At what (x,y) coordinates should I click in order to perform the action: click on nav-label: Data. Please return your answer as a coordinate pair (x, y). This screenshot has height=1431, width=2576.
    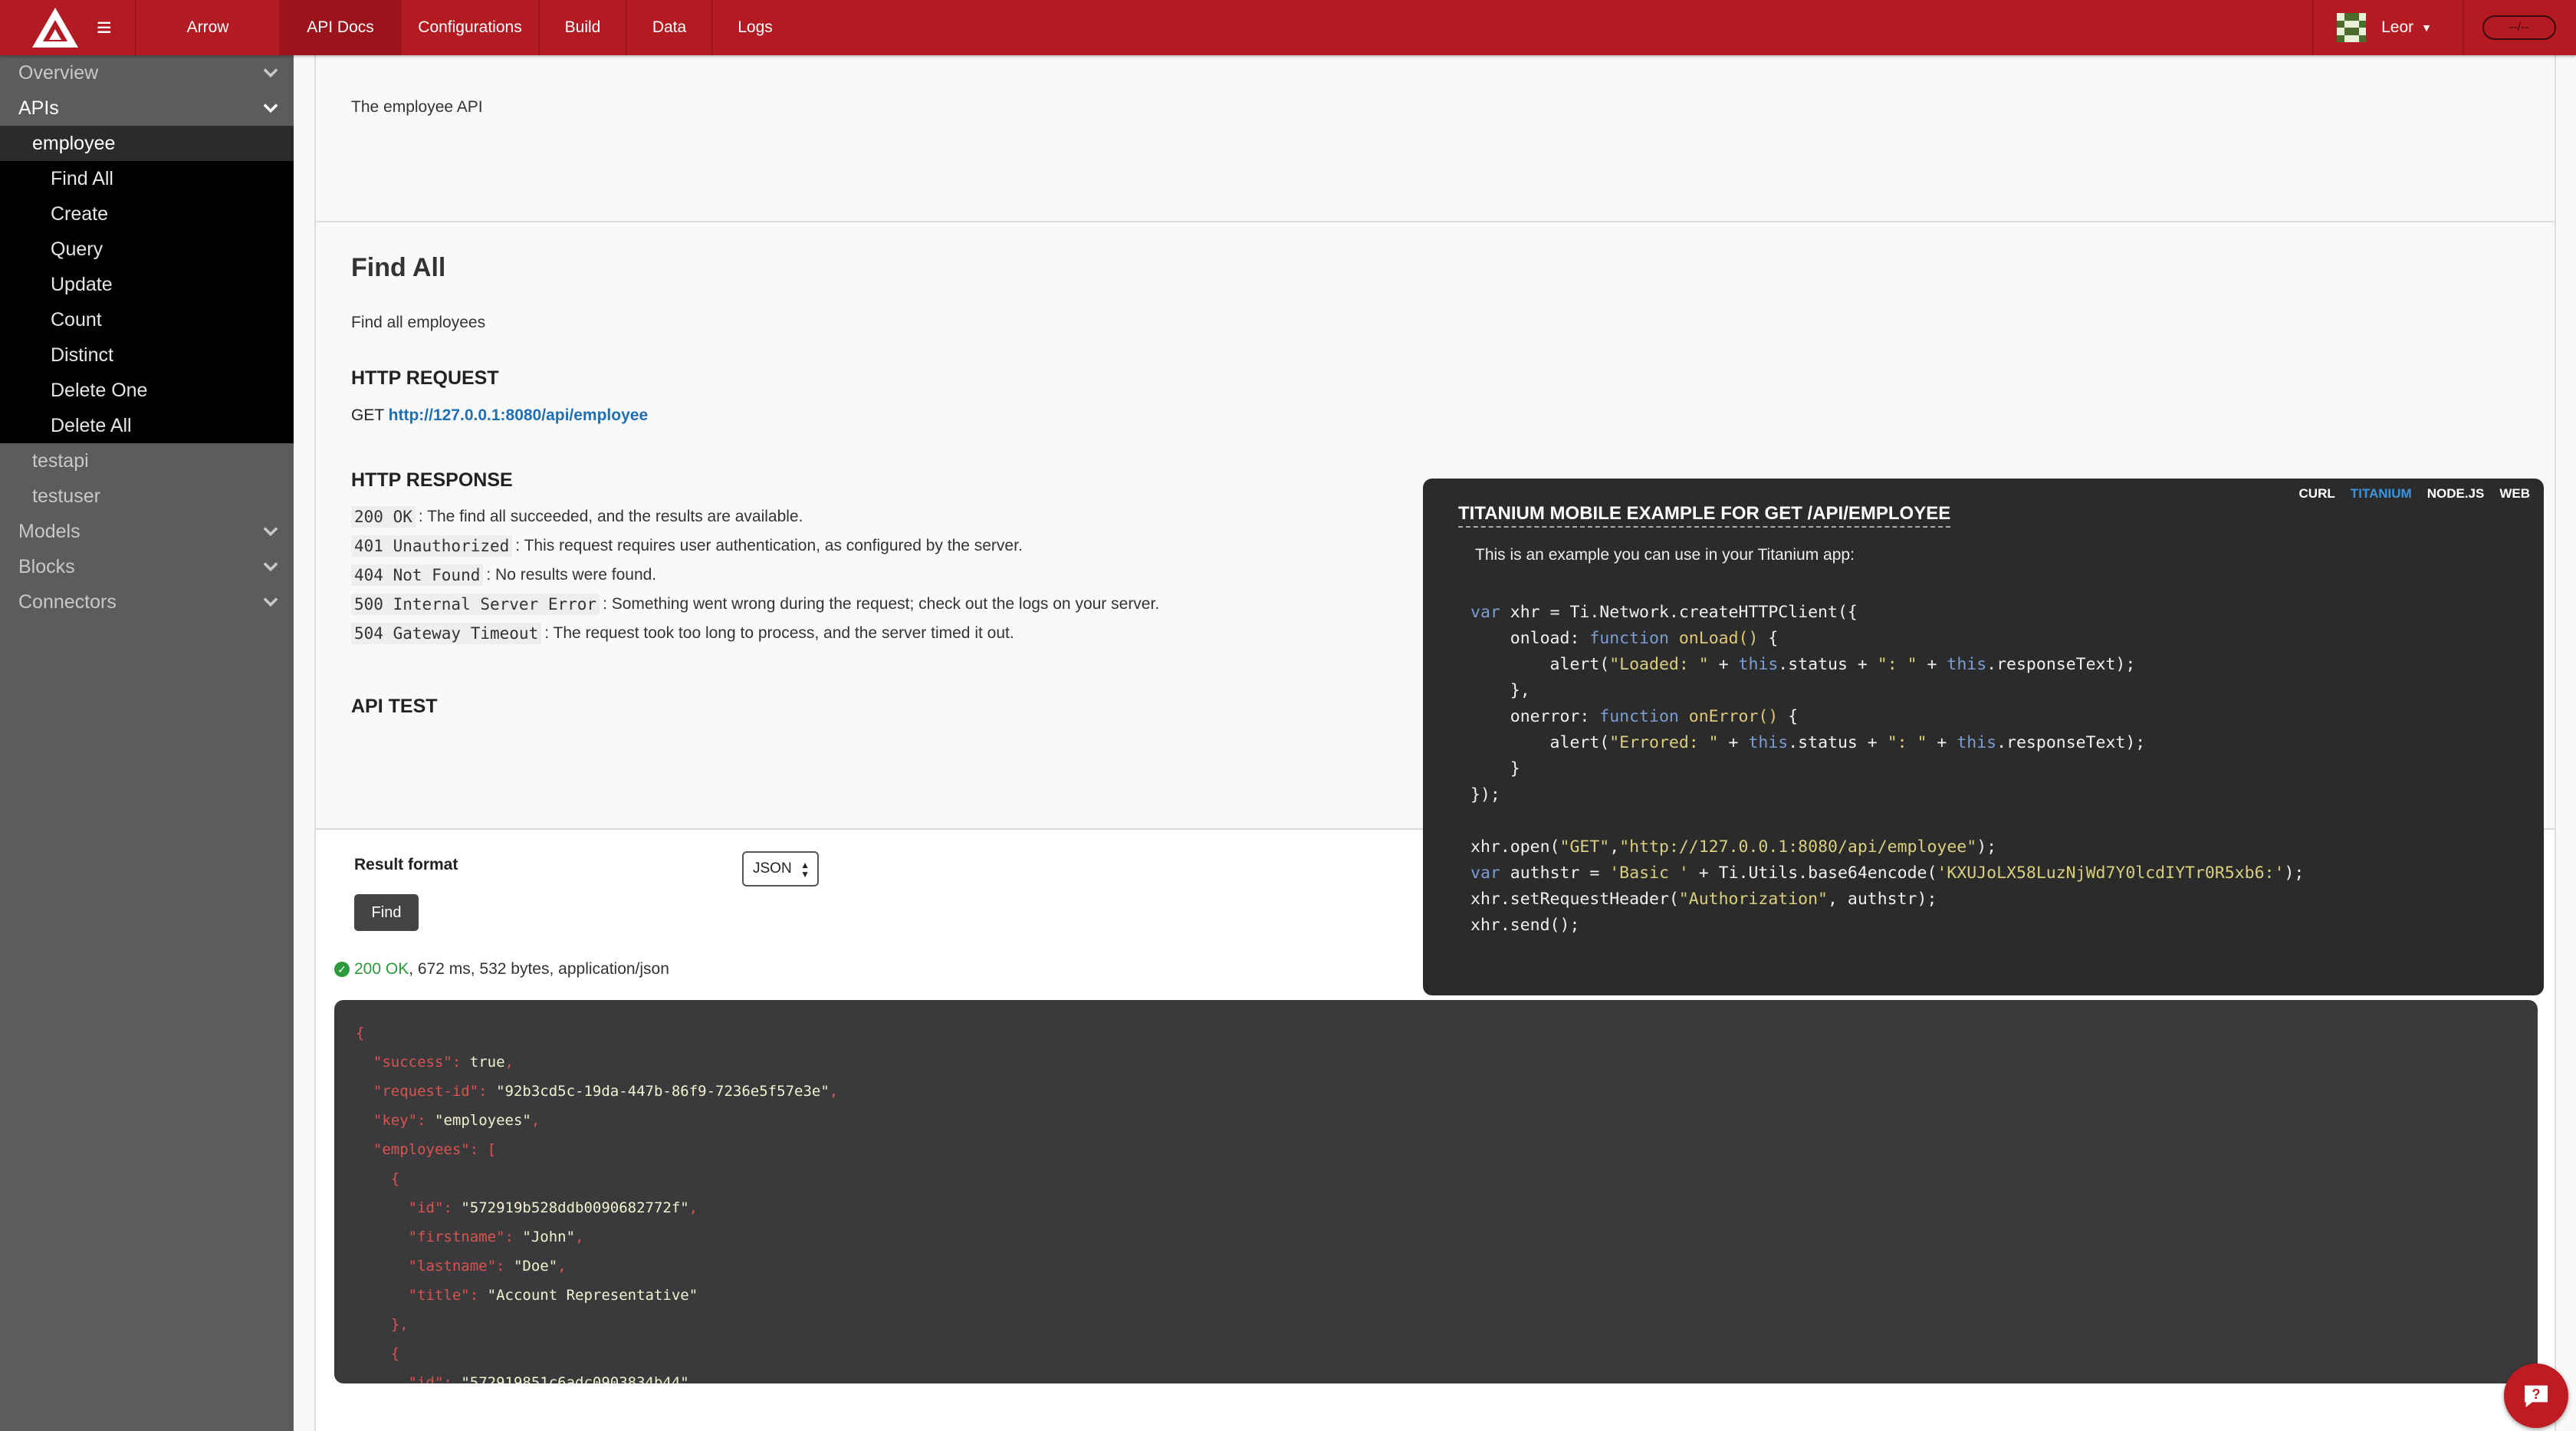
    Looking at the image, I should click on (669, 27).